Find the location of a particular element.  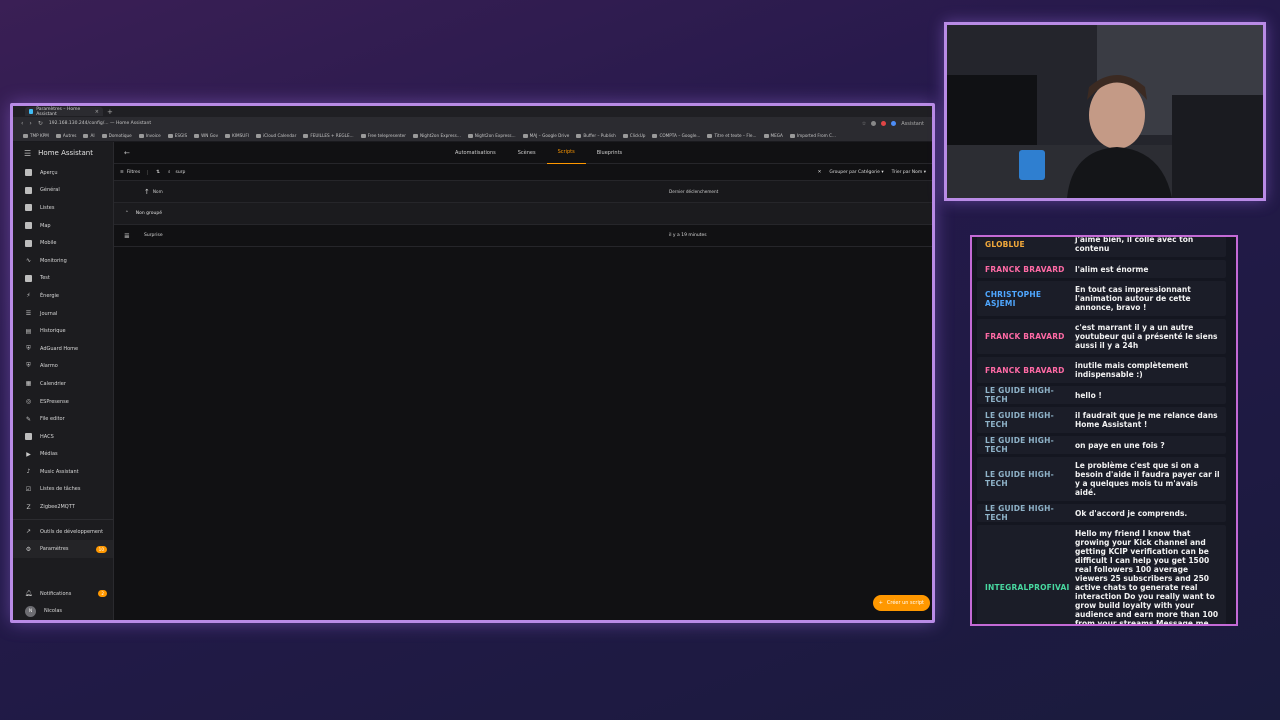

sidebar-item-journal: ☰ Journal is located at coordinates (63, 314).